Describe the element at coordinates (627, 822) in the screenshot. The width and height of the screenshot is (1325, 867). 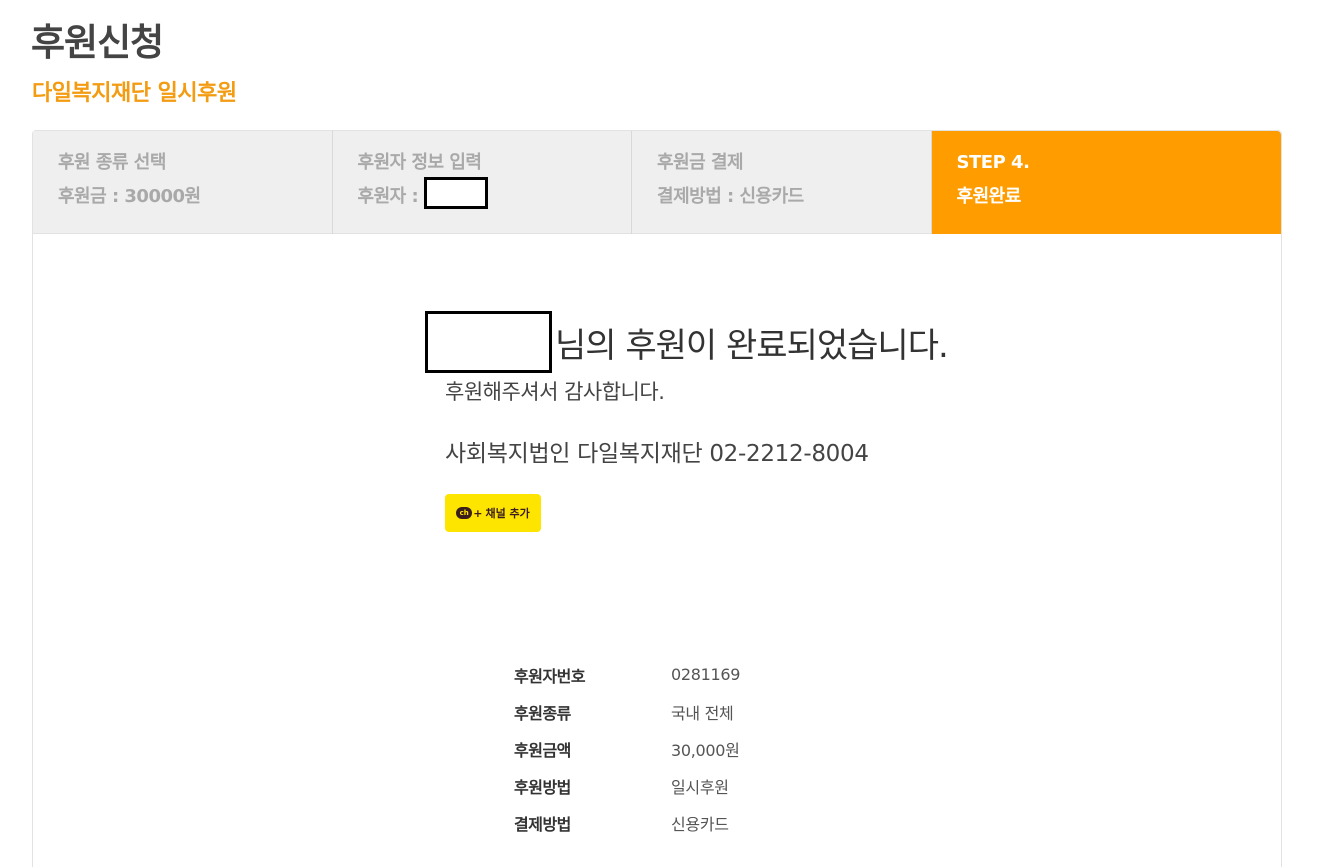
I see `table-row: 결제방법 신용카드` at that location.